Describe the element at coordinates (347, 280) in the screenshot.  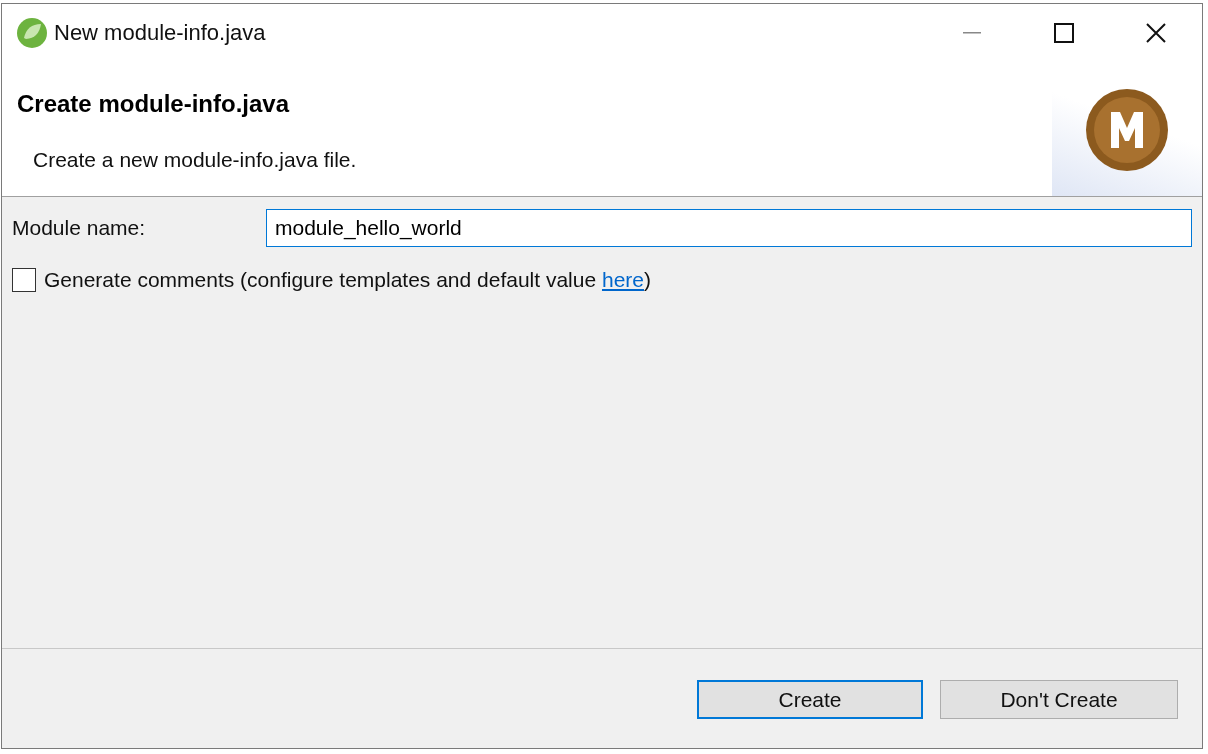
I see `generate-comments-label: Generate comments (configure templates and default value here)` at that location.